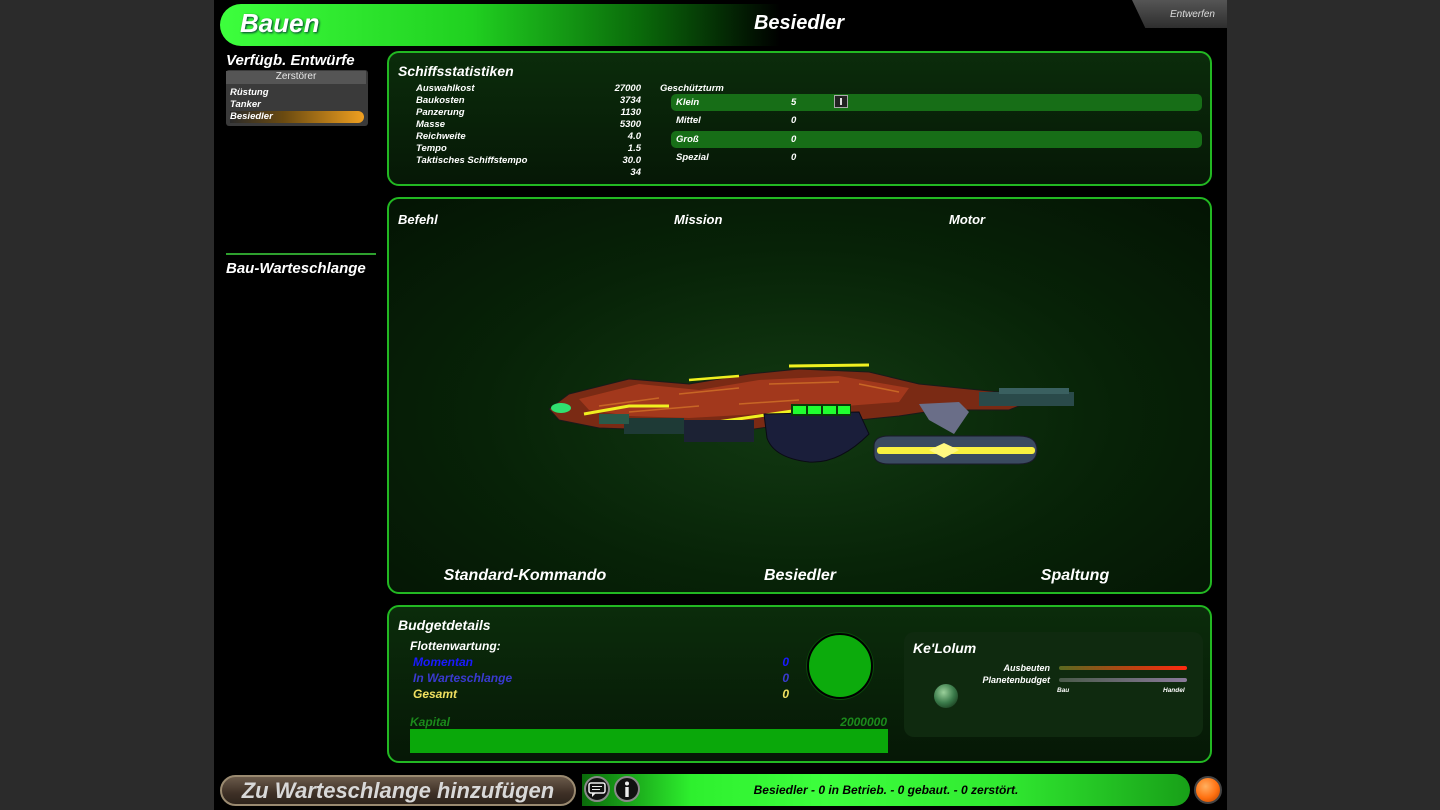 Image resolution: width=1440 pixels, height=810 pixels. Describe the element at coordinates (945, 648) in the screenshot. I see `planet-name: Ke'Lolum` at that location.